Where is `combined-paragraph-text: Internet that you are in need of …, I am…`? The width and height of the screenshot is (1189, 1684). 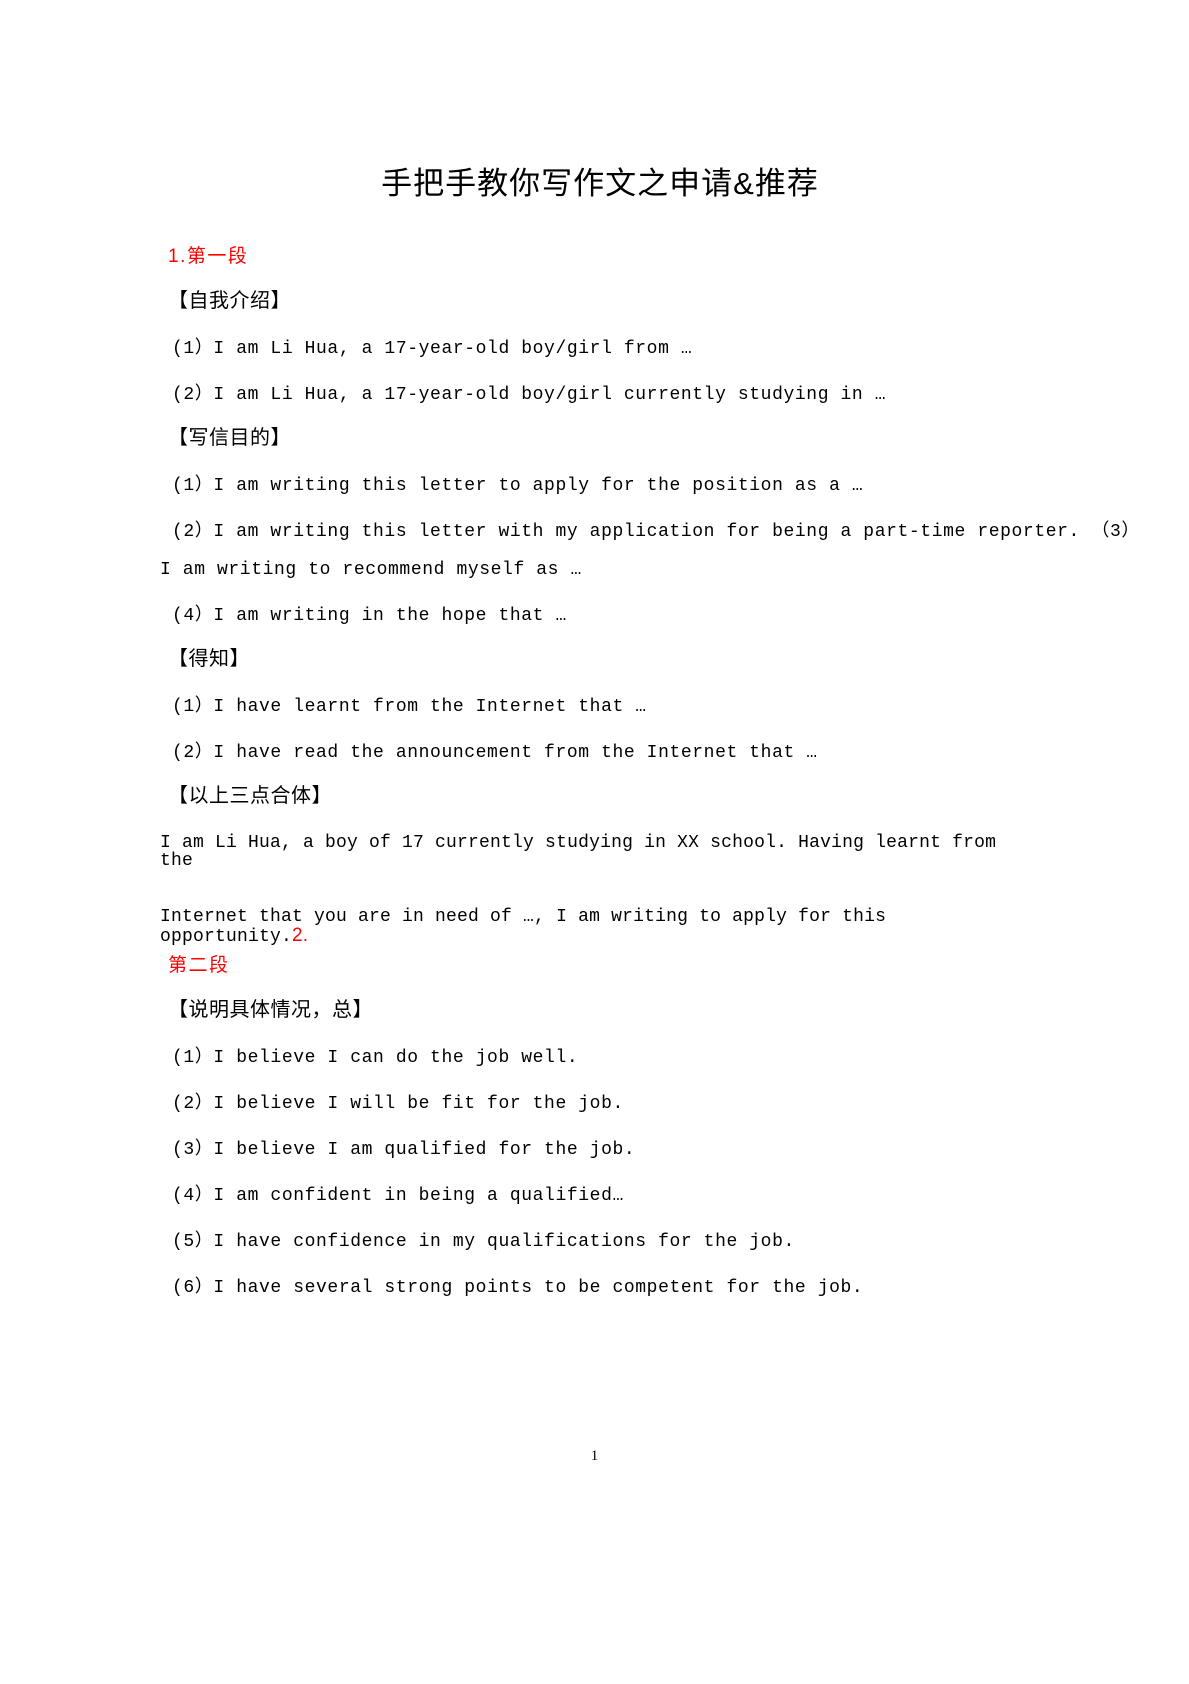
combined-paragraph-text: Internet that you are in need of …, I am… is located at coordinates (523, 927).